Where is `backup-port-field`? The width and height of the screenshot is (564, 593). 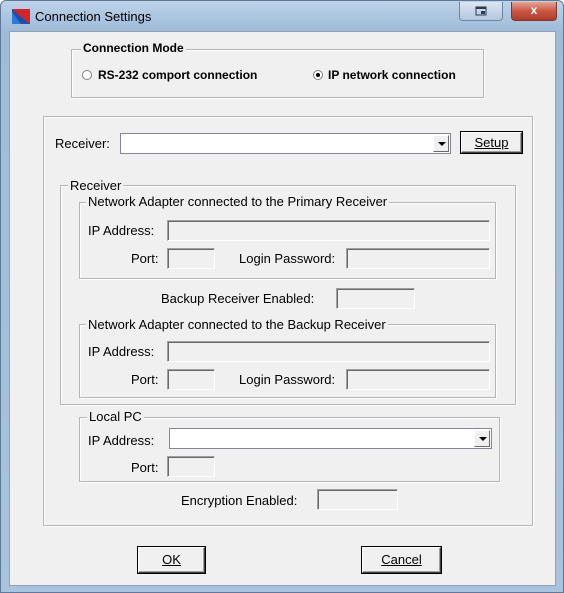
backup-port-field is located at coordinates (191, 379).